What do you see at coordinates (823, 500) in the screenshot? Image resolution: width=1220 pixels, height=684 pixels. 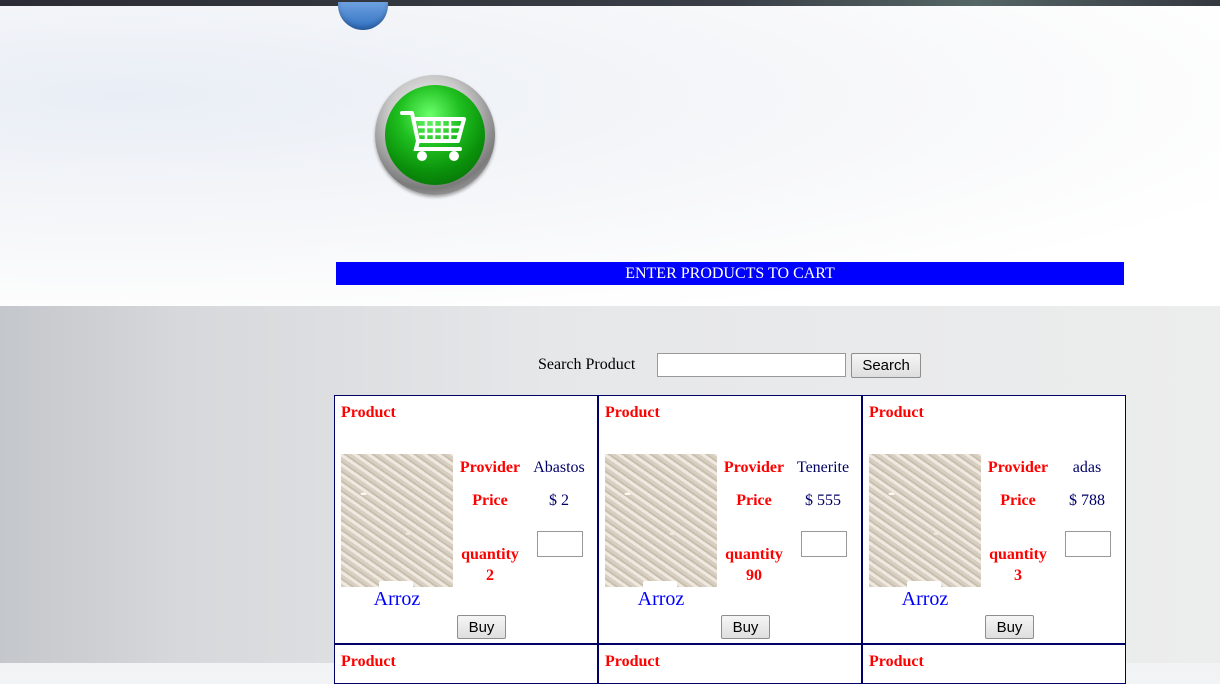 I see `price-value: $ 555` at bounding box center [823, 500].